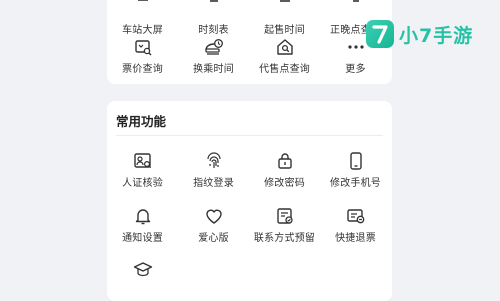  I want to click on agency-query-icon, so click(285, 47).